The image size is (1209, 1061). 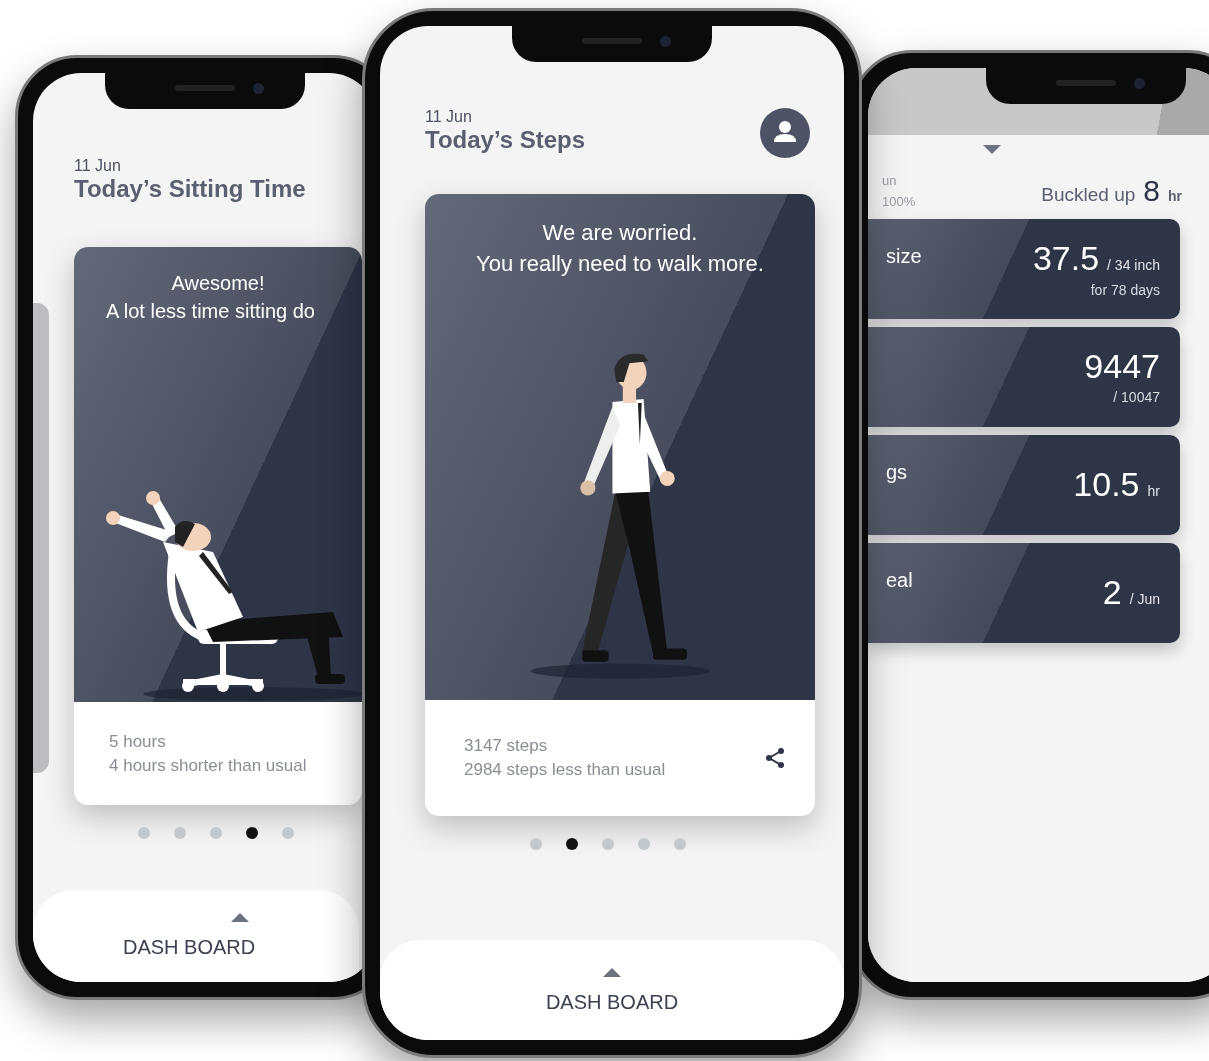 What do you see at coordinates (1125, 290) in the screenshot?
I see `stat-note: for 78 days` at bounding box center [1125, 290].